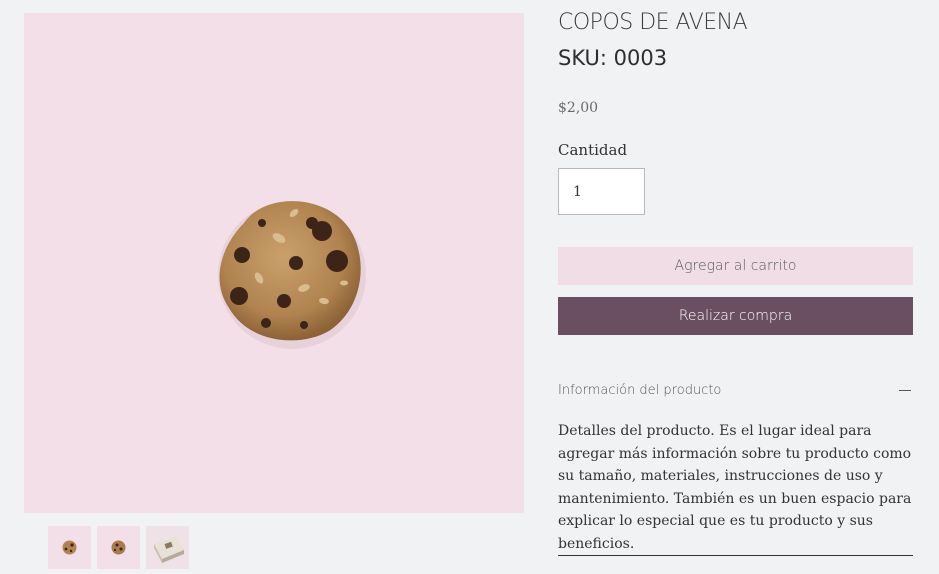 This screenshot has height=574, width=939. I want to click on product-price: $2,00, so click(578, 108).